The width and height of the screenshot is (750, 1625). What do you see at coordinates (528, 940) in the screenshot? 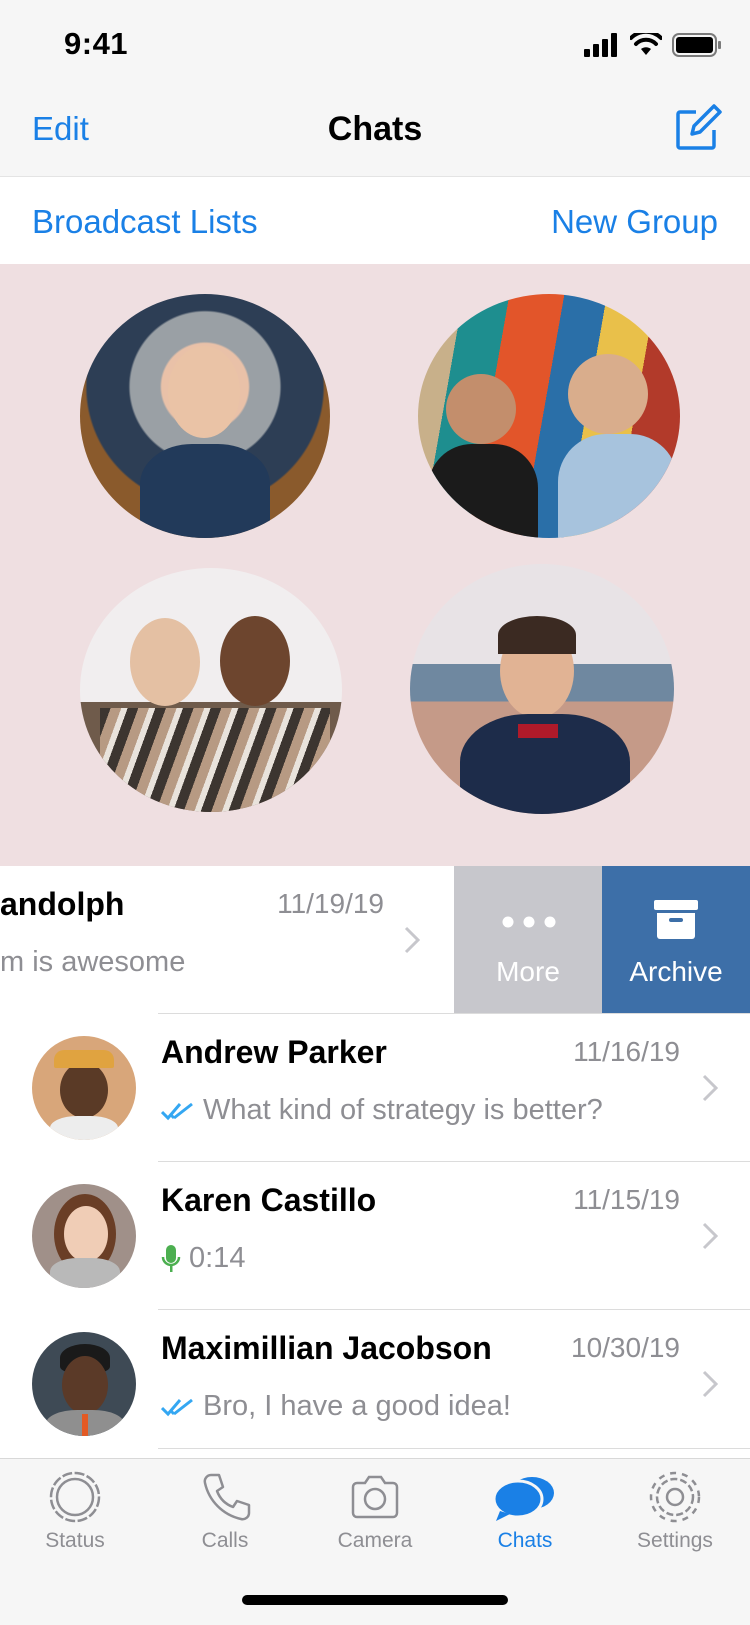
I see `more-action-button: More` at bounding box center [528, 940].